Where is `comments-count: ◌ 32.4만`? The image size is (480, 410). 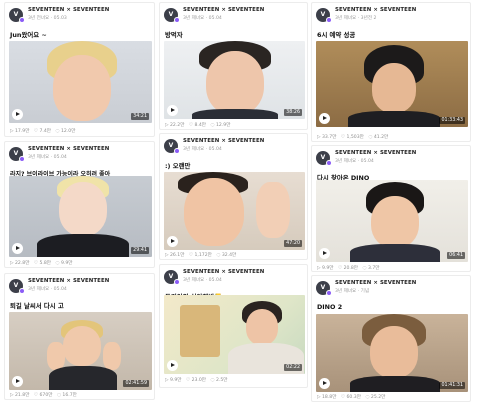
comments-count: ◌ 32.4만 is located at coordinates (226, 255).